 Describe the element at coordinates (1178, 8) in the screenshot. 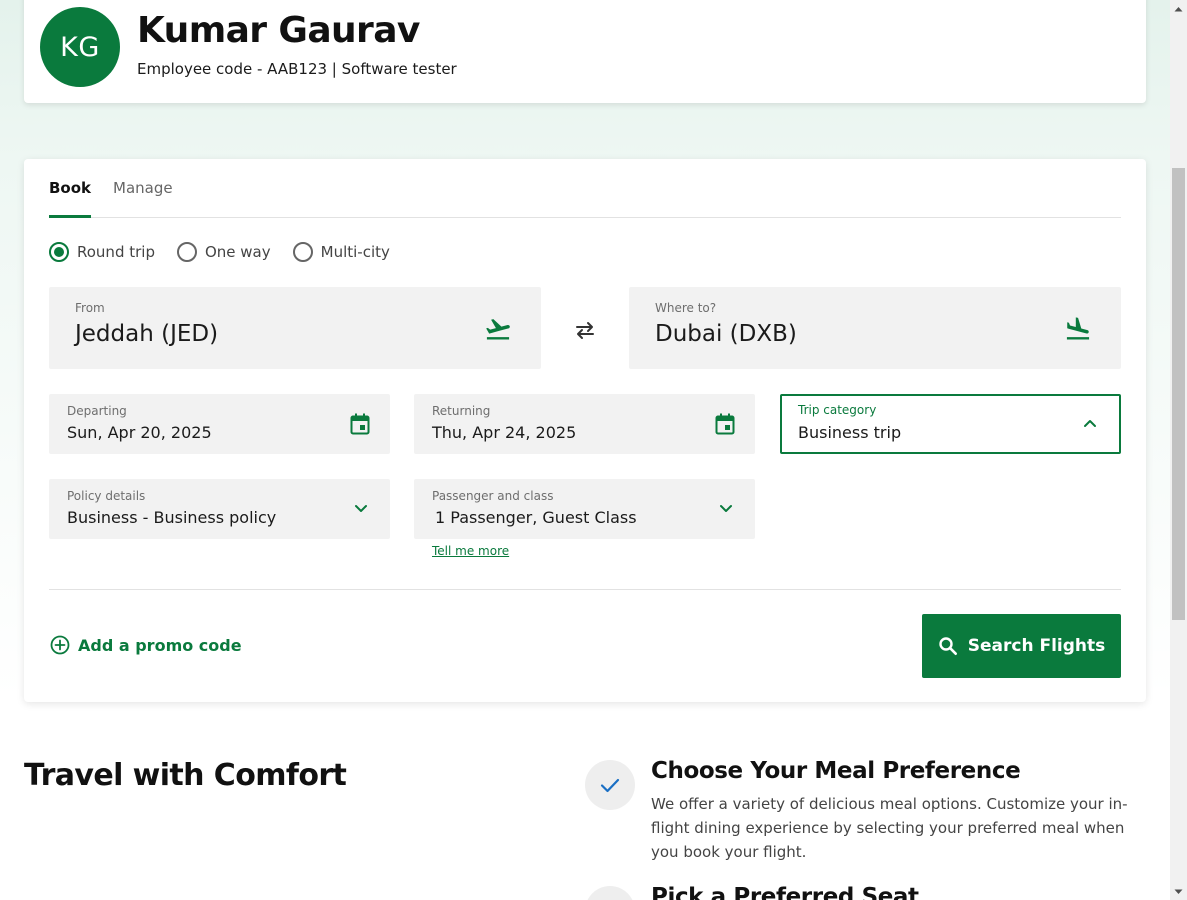

I see `scroll-up-arrow-icon` at that location.